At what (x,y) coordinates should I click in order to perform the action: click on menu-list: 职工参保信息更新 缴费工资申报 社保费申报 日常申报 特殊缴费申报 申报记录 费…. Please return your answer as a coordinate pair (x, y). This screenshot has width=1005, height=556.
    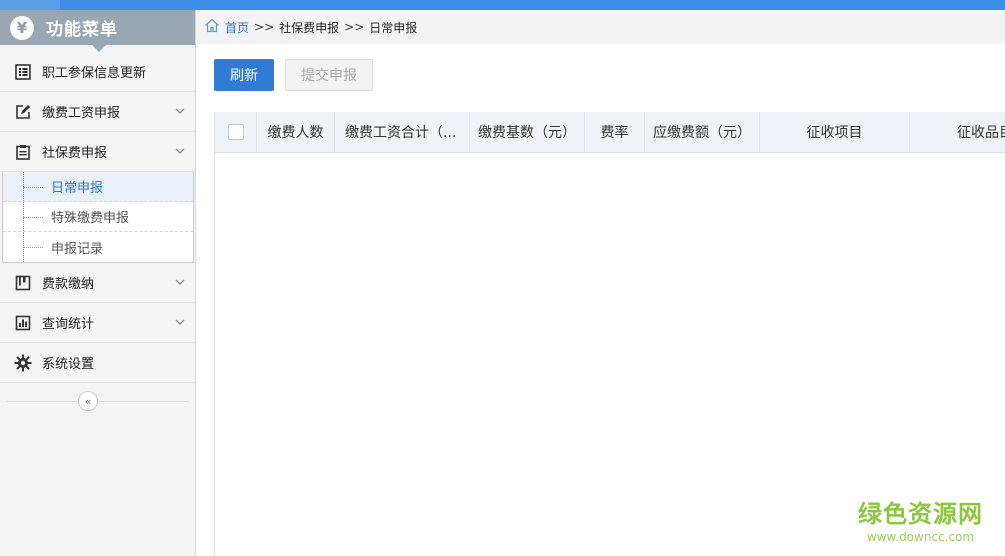
    Looking at the image, I should click on (97, 217).